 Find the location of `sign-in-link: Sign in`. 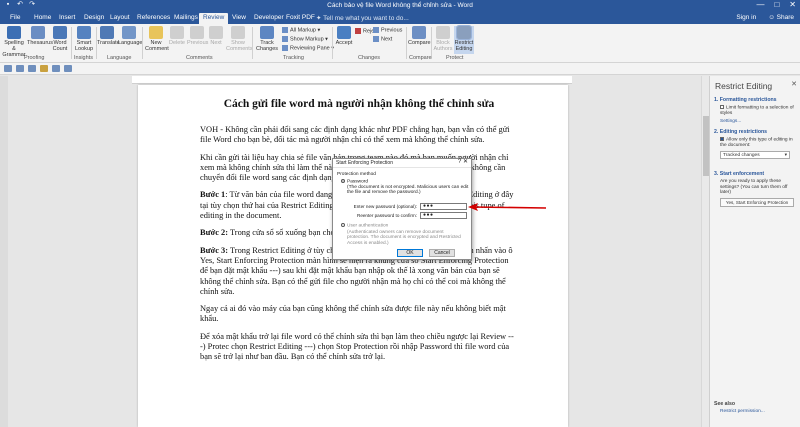

sign-in-link: Sign in is located at coordinates (746, 17).